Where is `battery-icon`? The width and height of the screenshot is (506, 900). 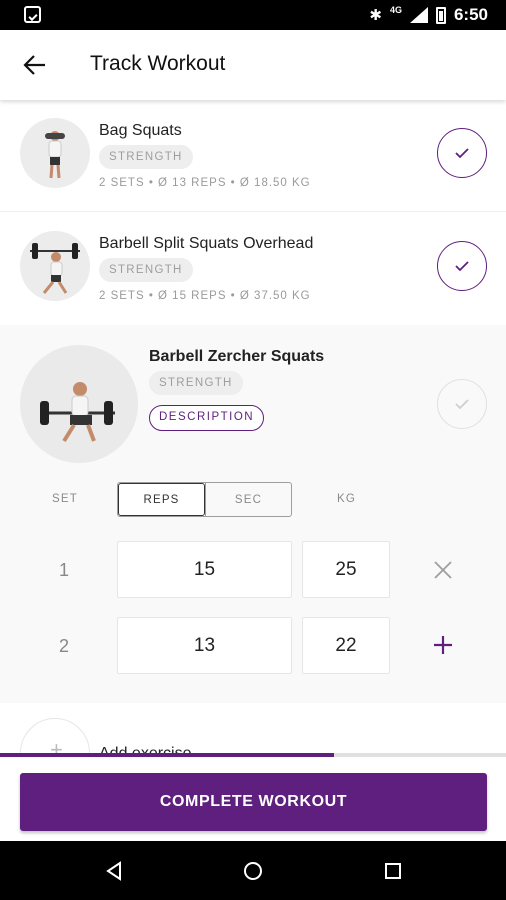
battery-icon is located at coordinates (440, 15).